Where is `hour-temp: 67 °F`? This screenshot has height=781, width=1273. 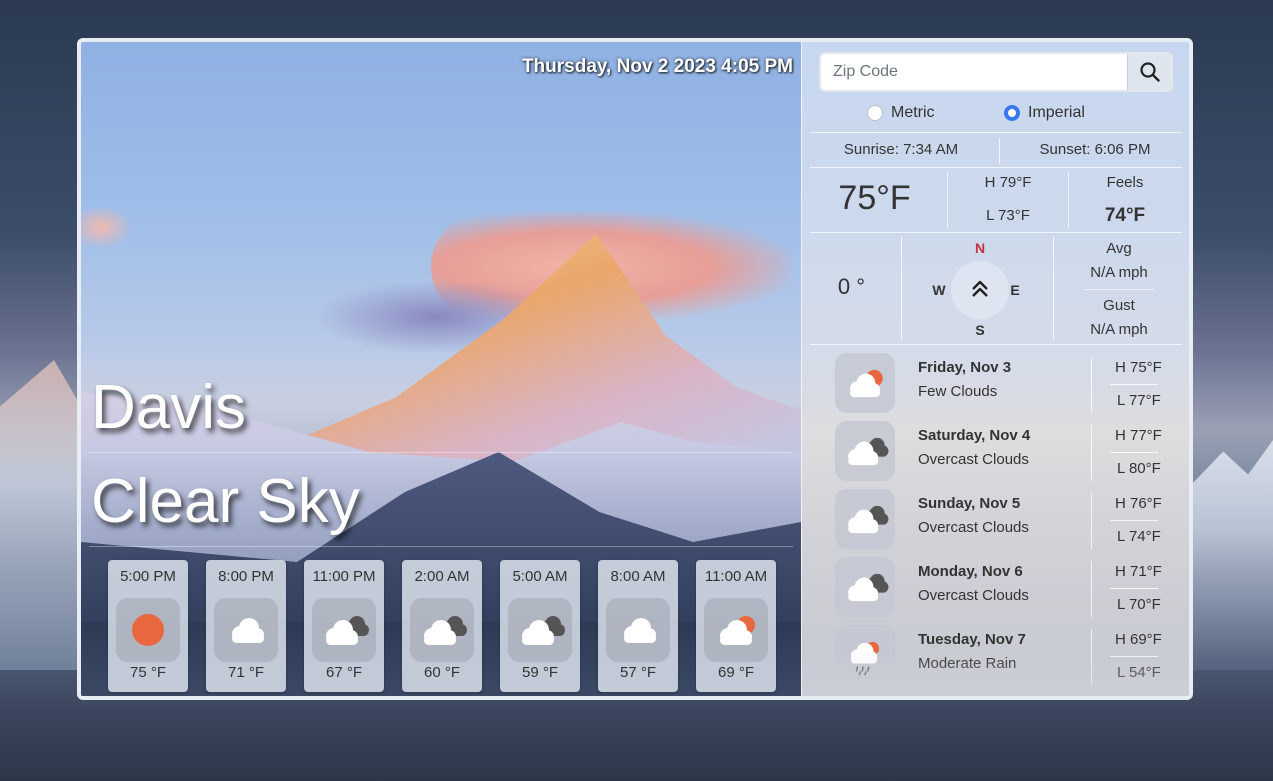
hour-temp: 67 °F is located at coordinates (343, 672).